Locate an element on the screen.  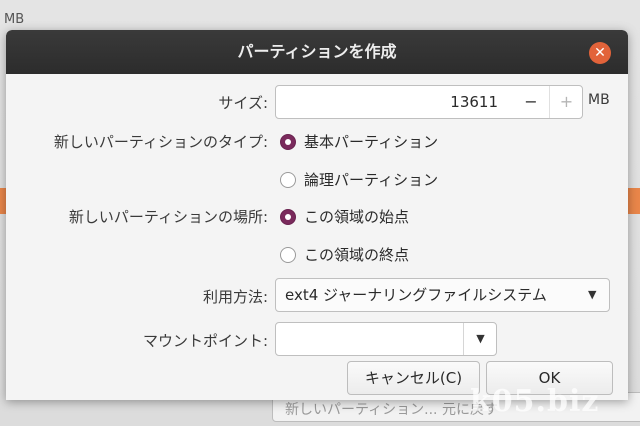
size-value: 13611 is located at coordinates (387, 102).